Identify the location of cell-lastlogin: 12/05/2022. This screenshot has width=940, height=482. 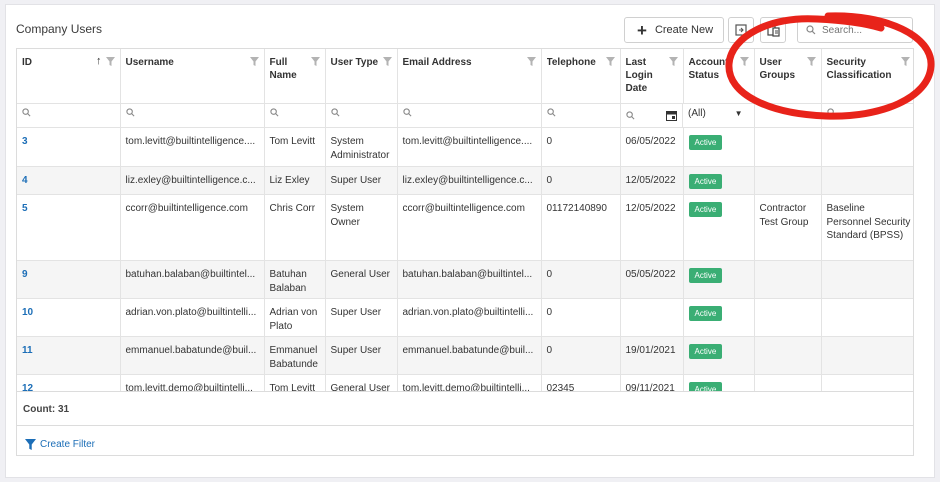
(652, 227).